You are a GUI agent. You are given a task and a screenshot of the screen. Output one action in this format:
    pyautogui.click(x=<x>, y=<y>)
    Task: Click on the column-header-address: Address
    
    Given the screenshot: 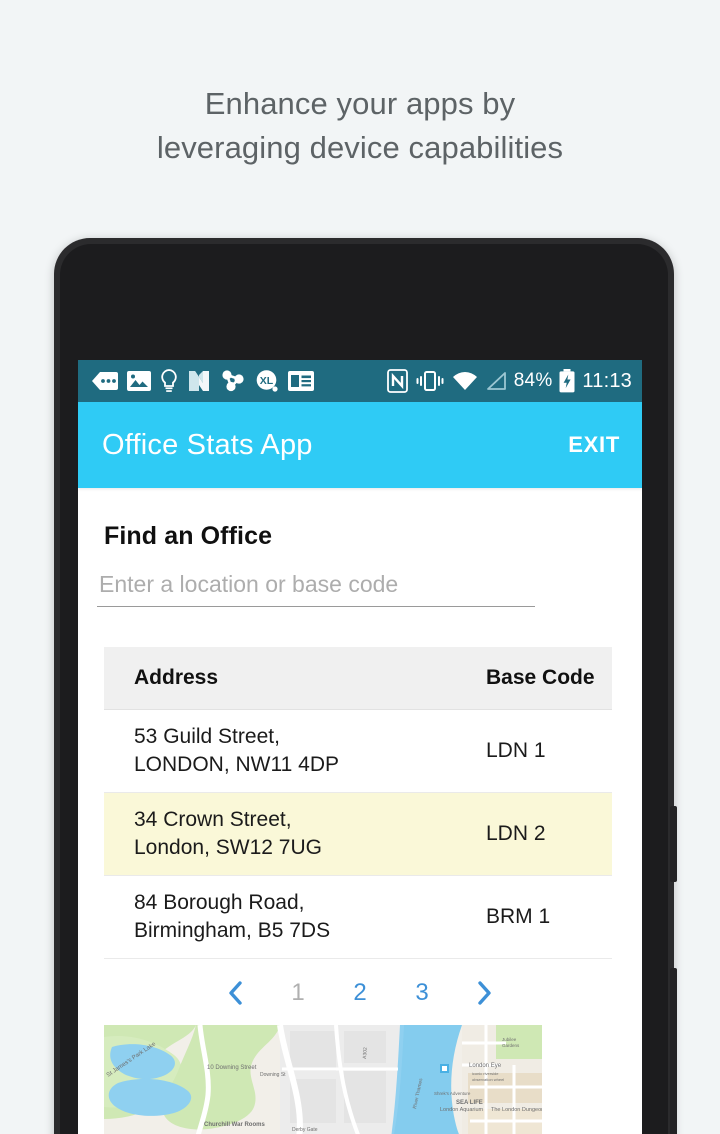 What is the action you would take?
    pyautogui.click(x=280, y=678)
    